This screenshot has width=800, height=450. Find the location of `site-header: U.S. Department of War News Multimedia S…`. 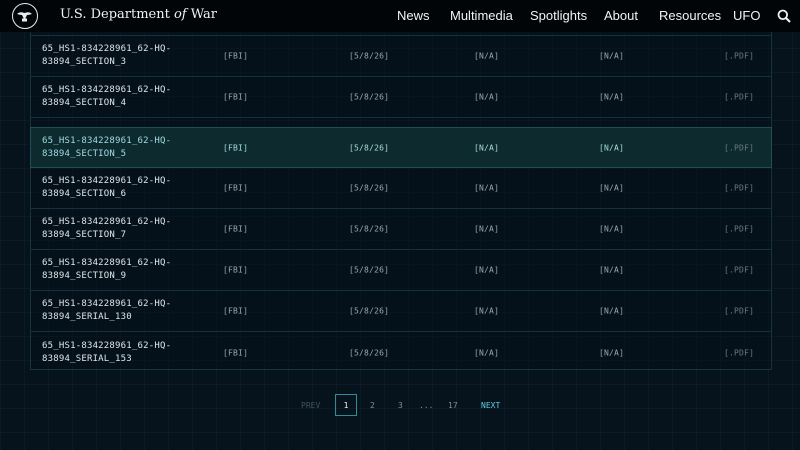

site-header: U.S. Department of War News Multimedia S… is located at coordinates (400, 16).